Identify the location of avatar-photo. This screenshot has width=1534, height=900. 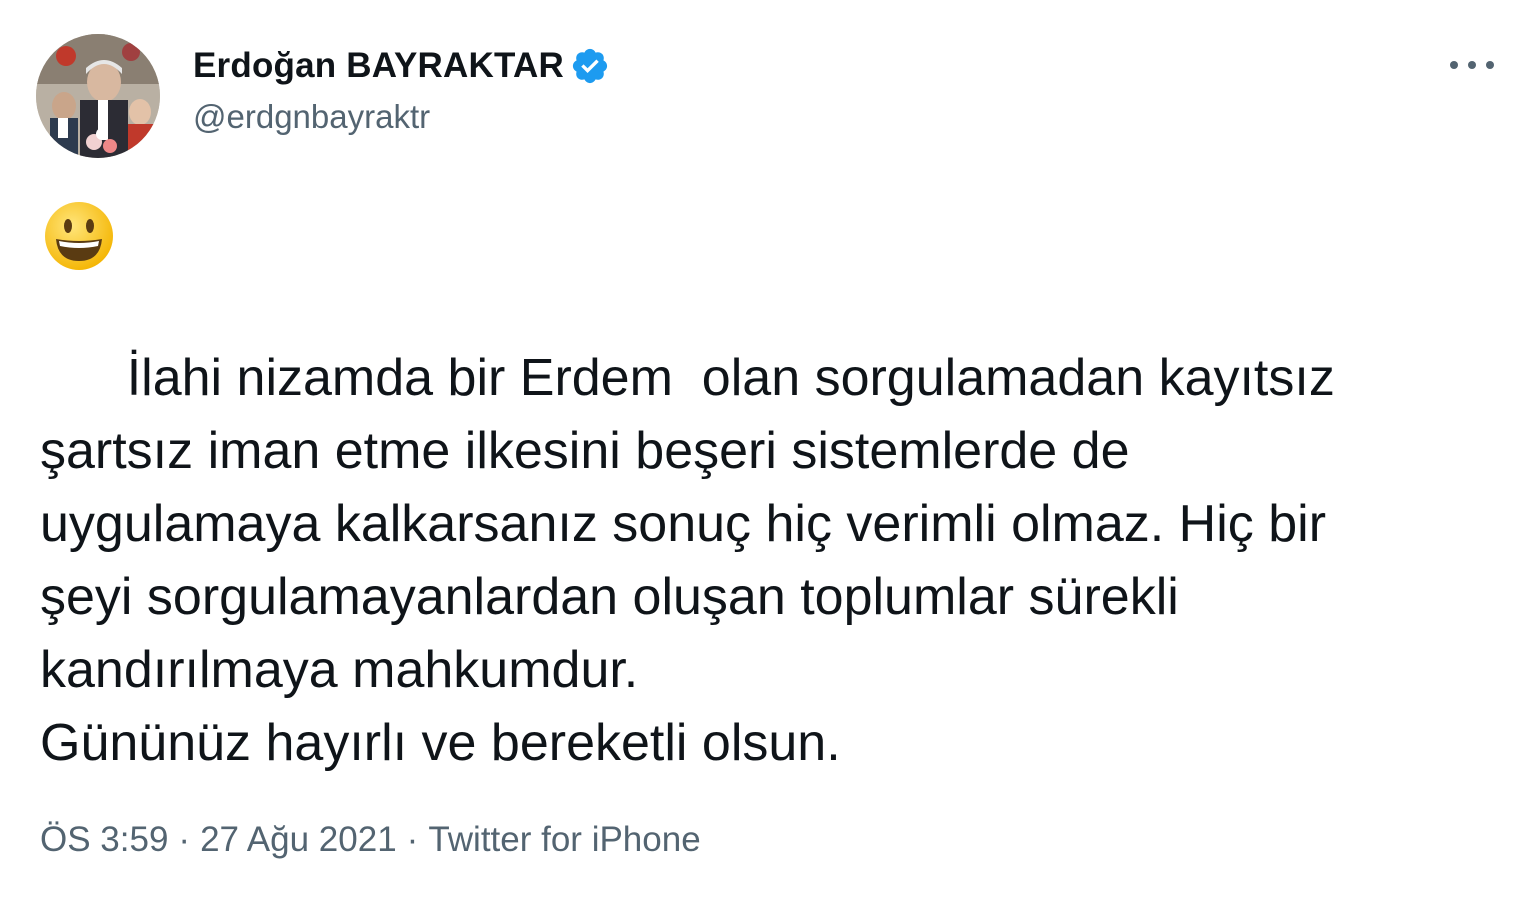
(98, 96).